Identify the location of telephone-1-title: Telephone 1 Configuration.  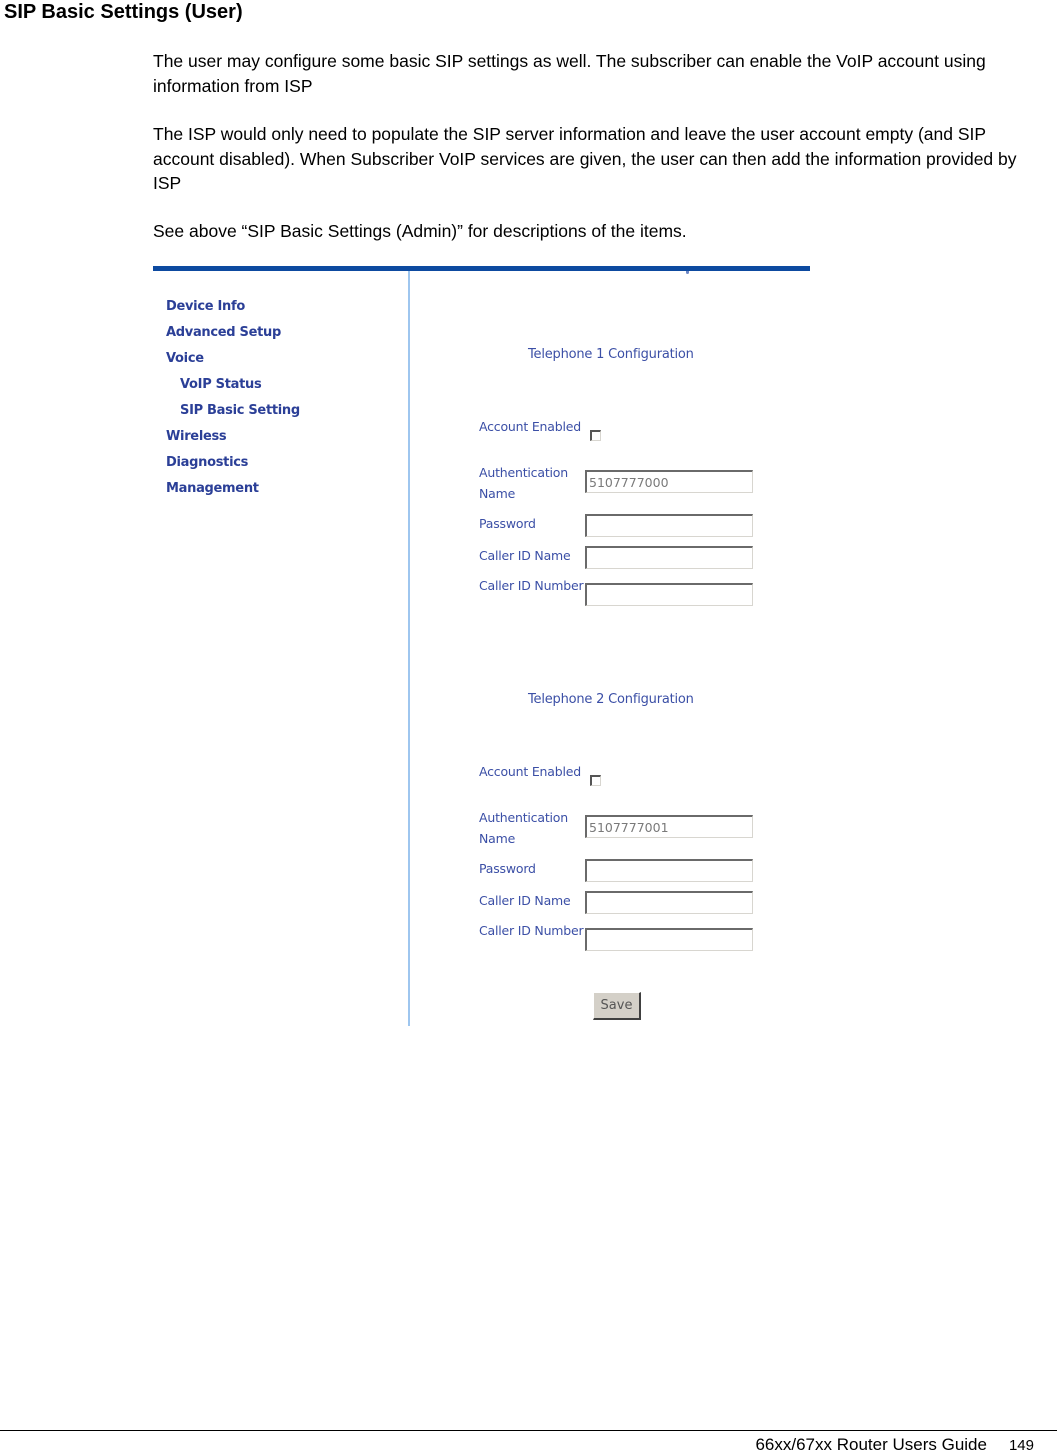
(611, 354).